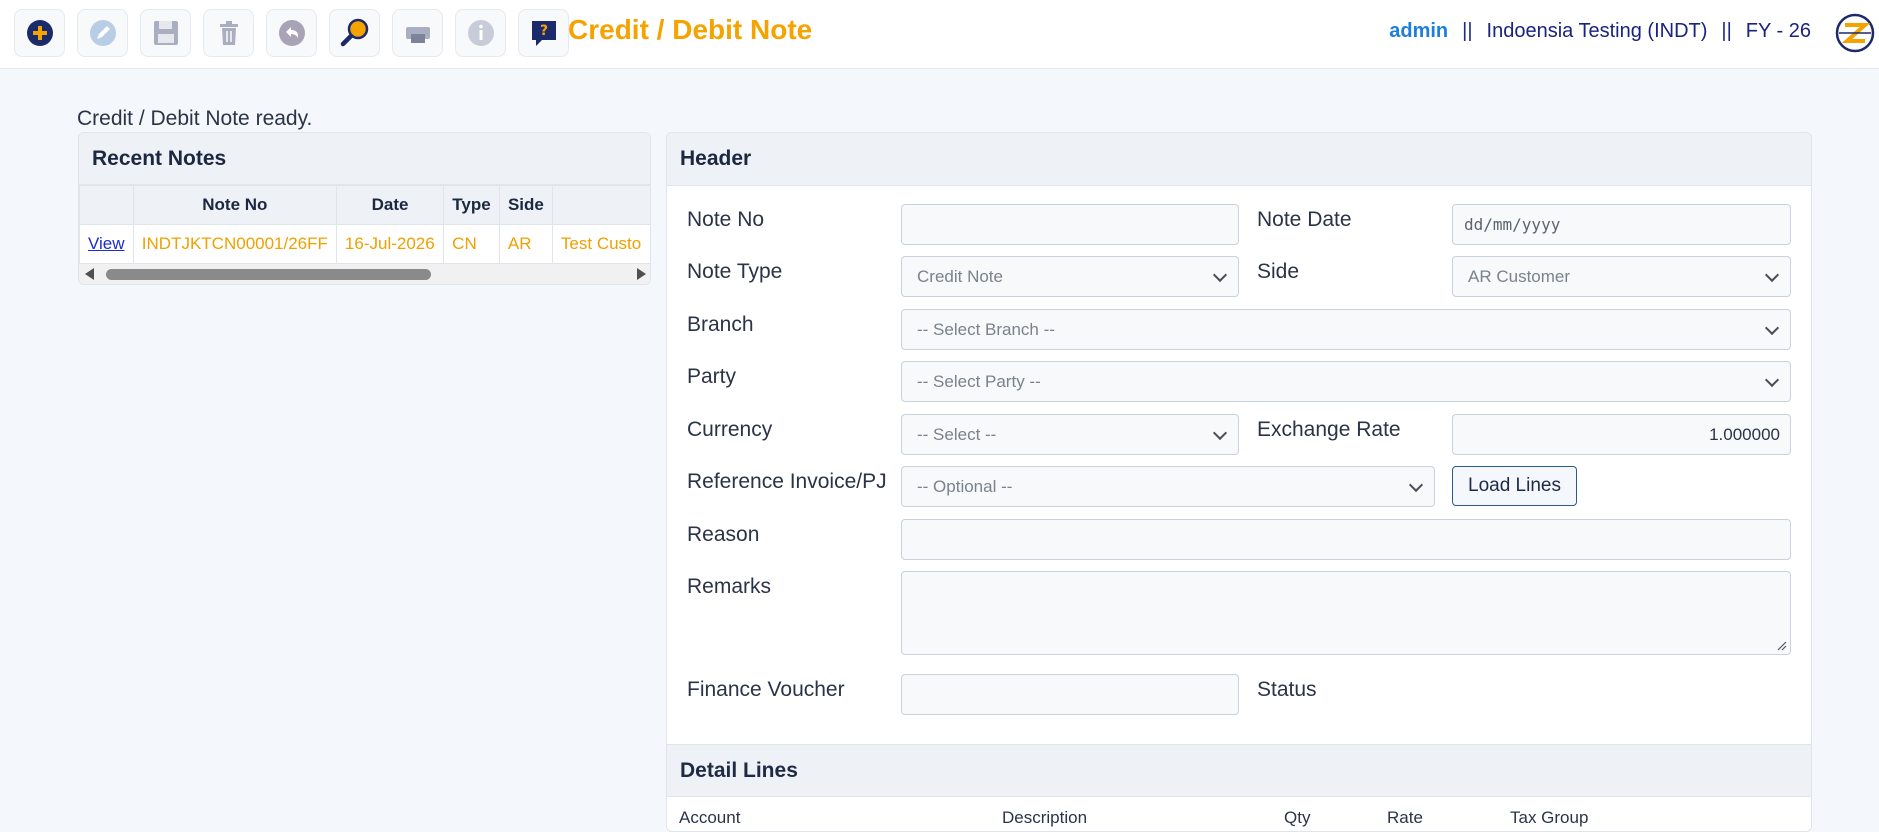 The image size is (1879, 832). Describe the element at coordinates (1778, 31) in the screenshot. I see `fiscal-year: FY - 26` at that location.